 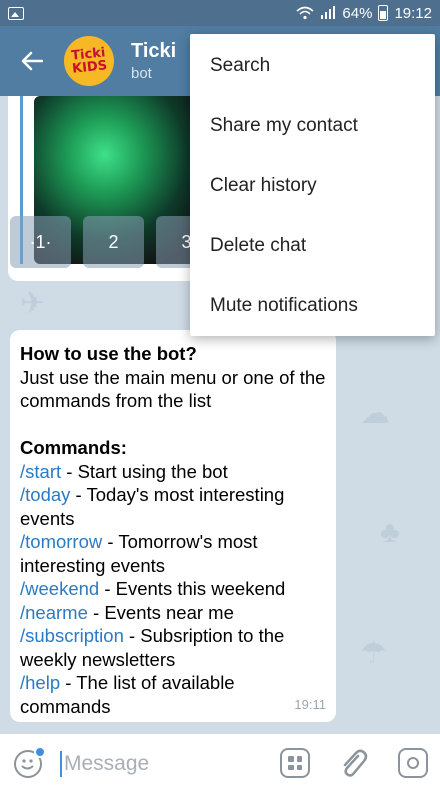 I want to click on bot-keyboard-button, so click(x=295, y=763).